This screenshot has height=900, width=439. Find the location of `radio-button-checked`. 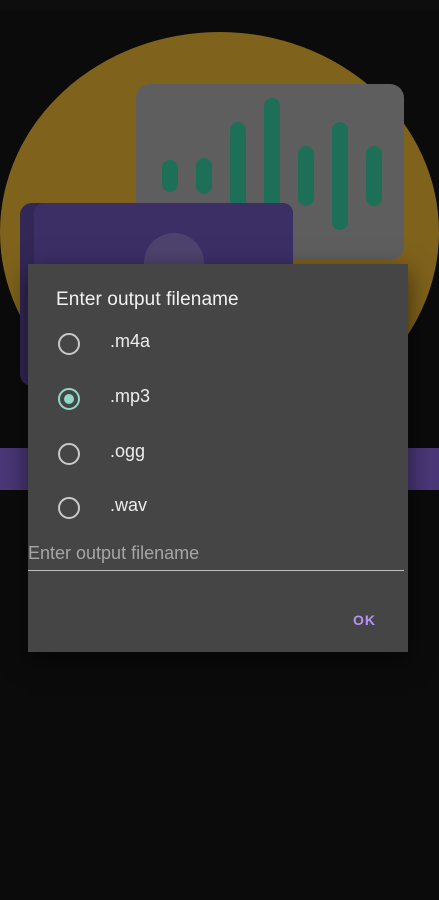

radio-button-checked is located at coordinates (69, 399).